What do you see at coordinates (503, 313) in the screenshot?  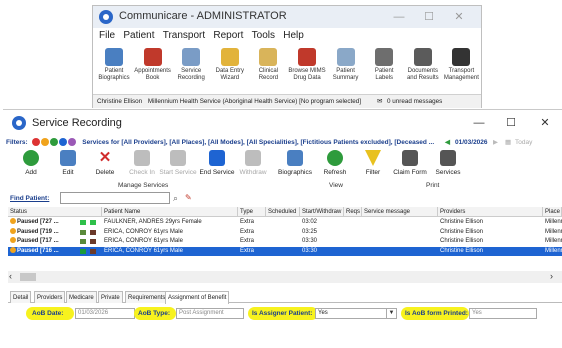 I see `printed-field: Yes` at bounding box center [503, 313].